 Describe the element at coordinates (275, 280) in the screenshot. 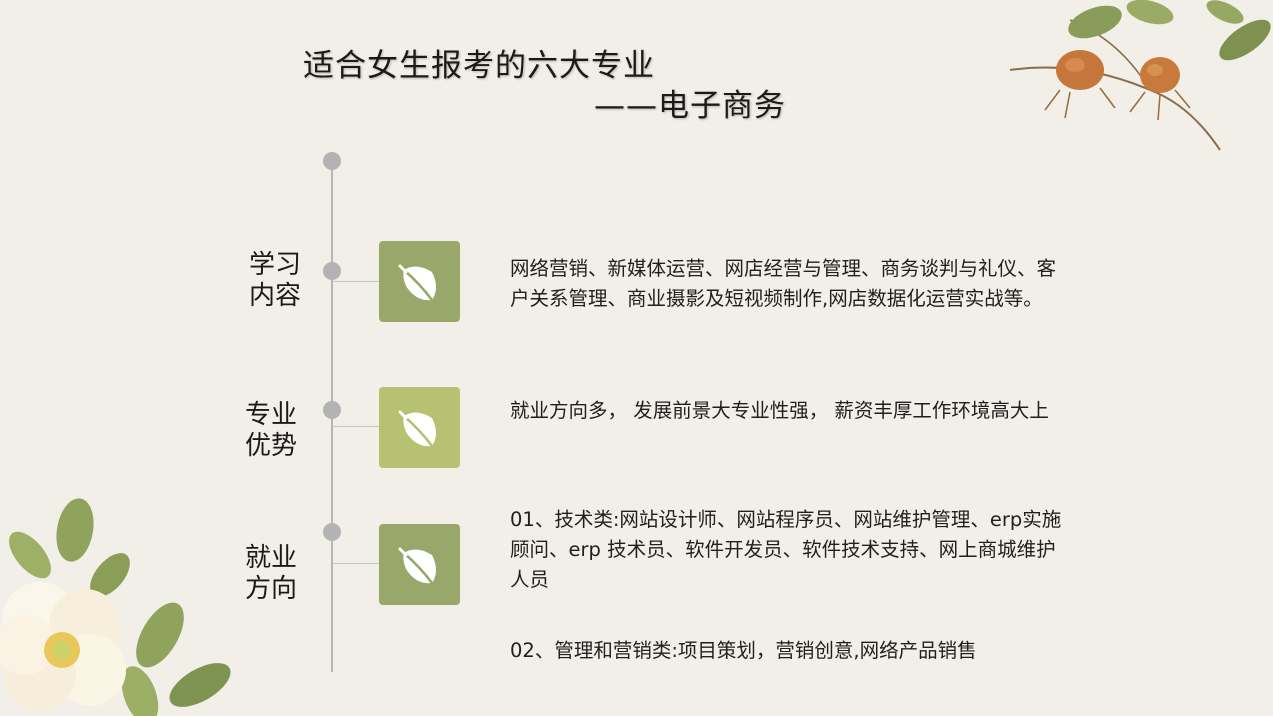

I see `section-label-study: 学习 内容` at that location.